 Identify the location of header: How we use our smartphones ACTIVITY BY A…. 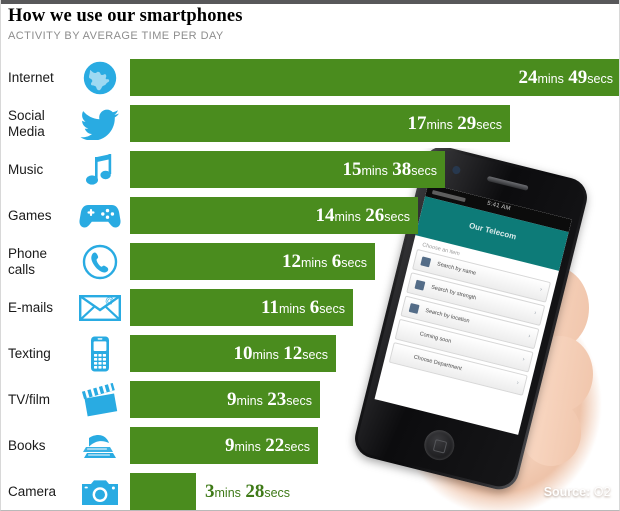
(308, 24).